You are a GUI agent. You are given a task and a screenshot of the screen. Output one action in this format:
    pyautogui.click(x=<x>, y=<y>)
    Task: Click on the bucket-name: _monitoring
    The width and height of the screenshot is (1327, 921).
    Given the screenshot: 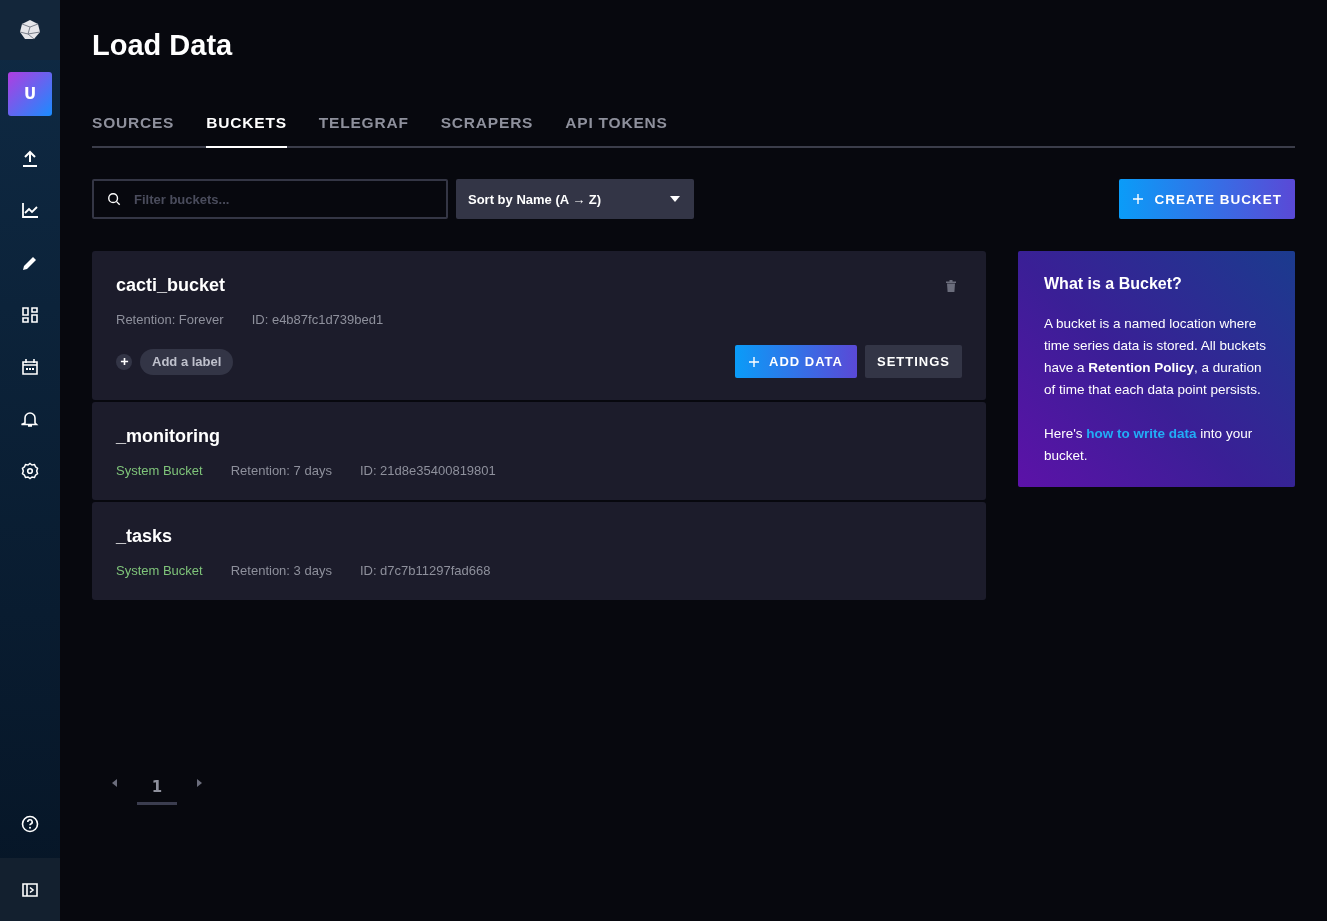 What is the action you would take?
    pyautogui.click(x=168, y=436)
    